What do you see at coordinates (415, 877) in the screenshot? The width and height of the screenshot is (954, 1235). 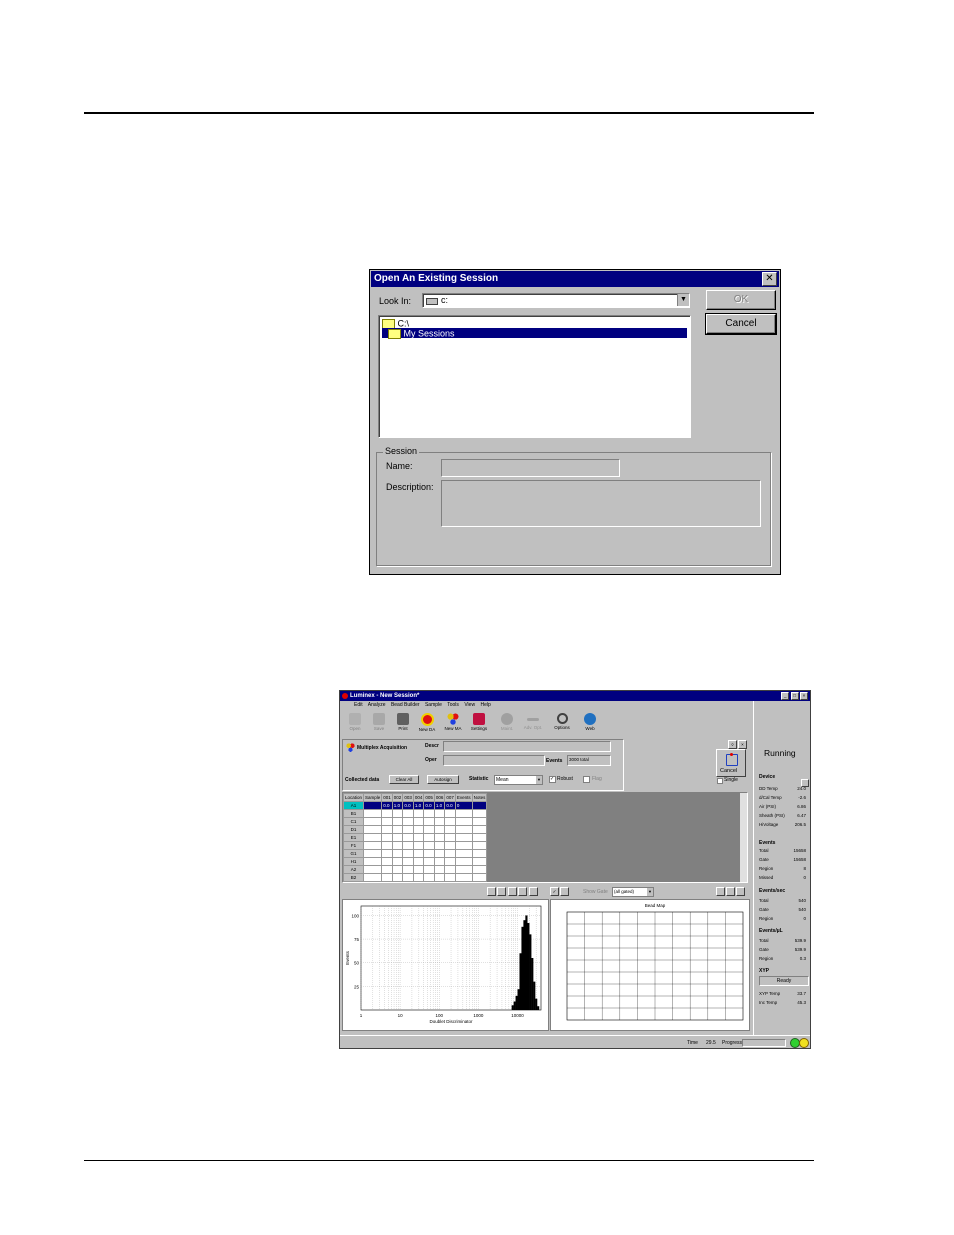 I see `table-row: B2` at bounding box center [415, 877].